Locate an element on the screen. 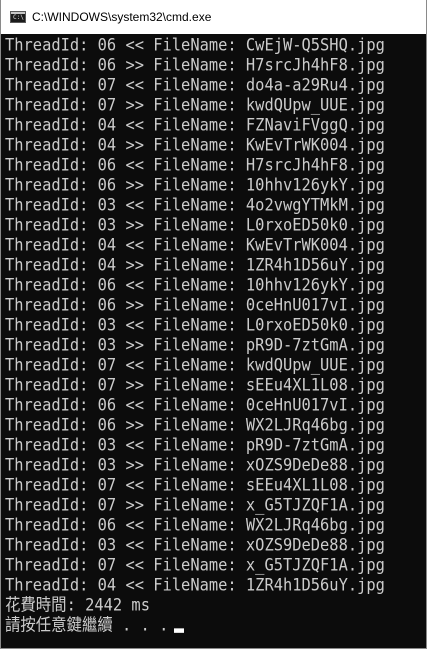  press-any-key-line: 請按任意鍵繼續 . . . is located at coordinates (215, 625).